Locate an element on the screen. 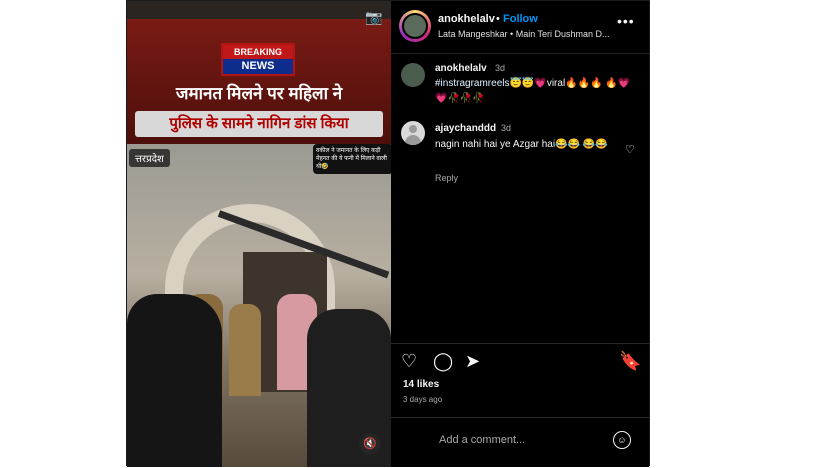 Image resolution: width=830 pixels, height=468 pixels. like-heart-icon: ♡ is located at coordinates (409, 361).